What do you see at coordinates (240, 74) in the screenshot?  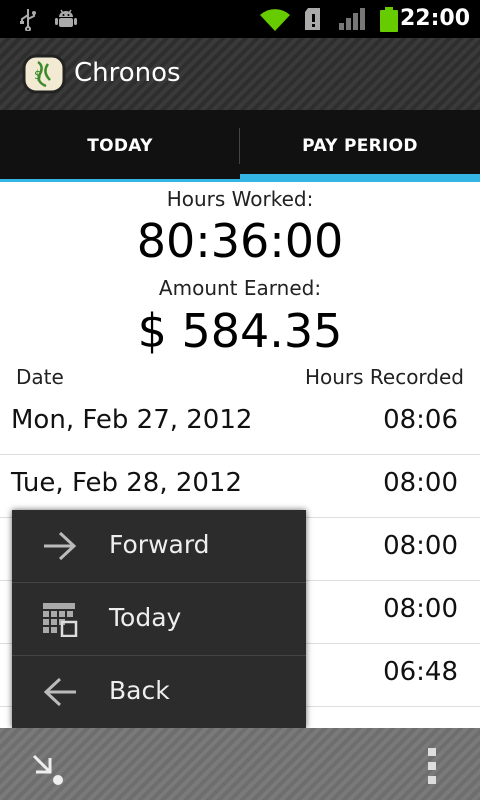 I see `action-bar: $ Chronos` at bounding box center [240, 74].